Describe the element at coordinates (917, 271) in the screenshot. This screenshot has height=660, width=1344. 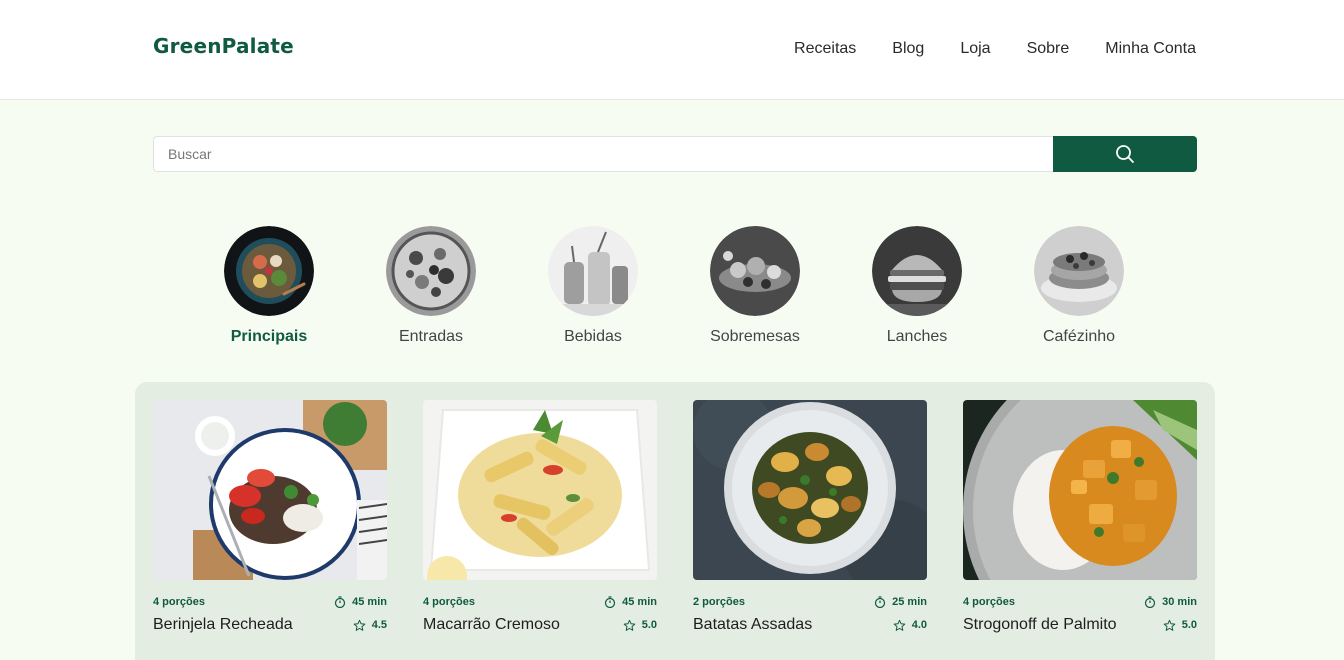
I see `category-lanches-image` at that location.